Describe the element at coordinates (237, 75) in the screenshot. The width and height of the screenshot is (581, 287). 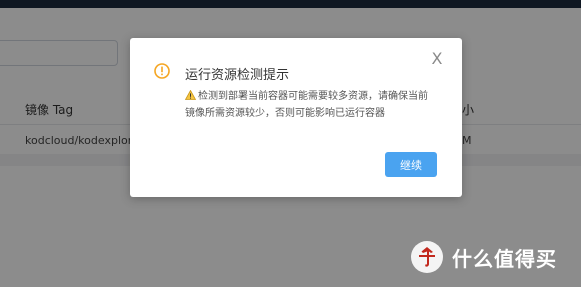
I see `dialog-title: 运行资源检测提示` at that location.